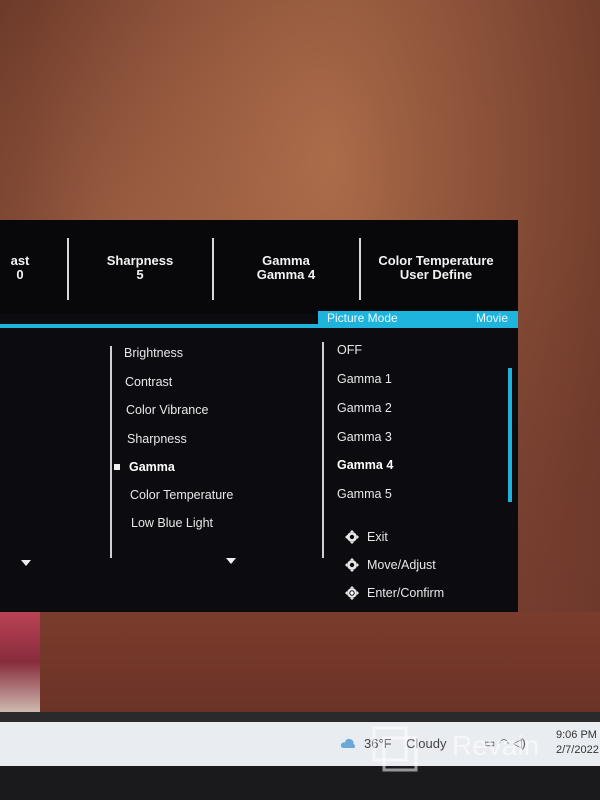  I want to click on option-off: OFF, so click(349, 350).